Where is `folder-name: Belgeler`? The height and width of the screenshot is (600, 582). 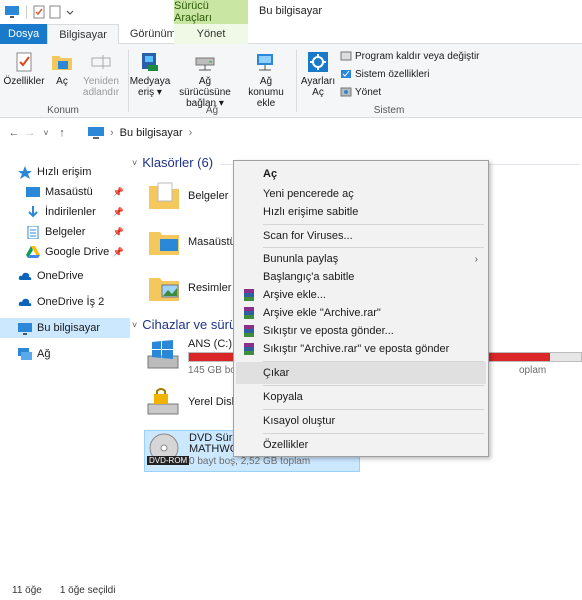 folder-name: Belgeler is located at coordinates (208, 196).